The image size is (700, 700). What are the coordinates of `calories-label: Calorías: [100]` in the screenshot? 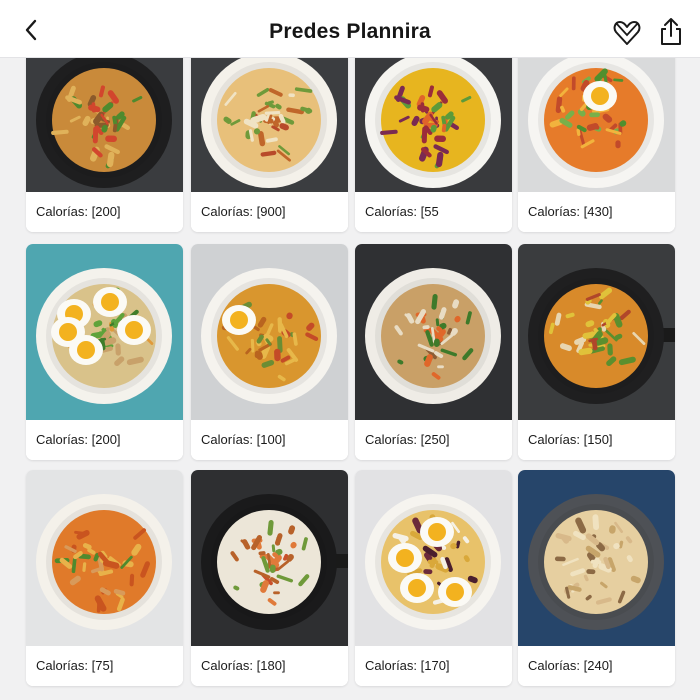 It's located at (269, 440).